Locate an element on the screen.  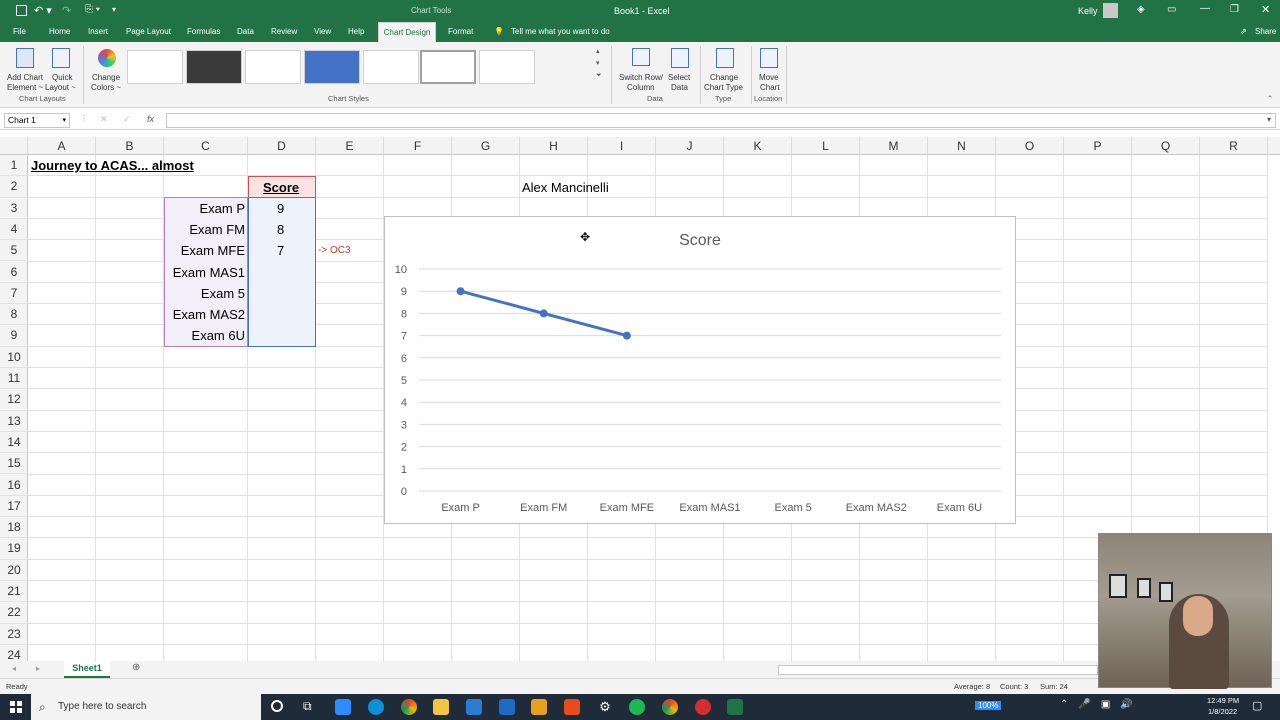
task-view-icon: ⧉ is located at coordinates (307, 706).